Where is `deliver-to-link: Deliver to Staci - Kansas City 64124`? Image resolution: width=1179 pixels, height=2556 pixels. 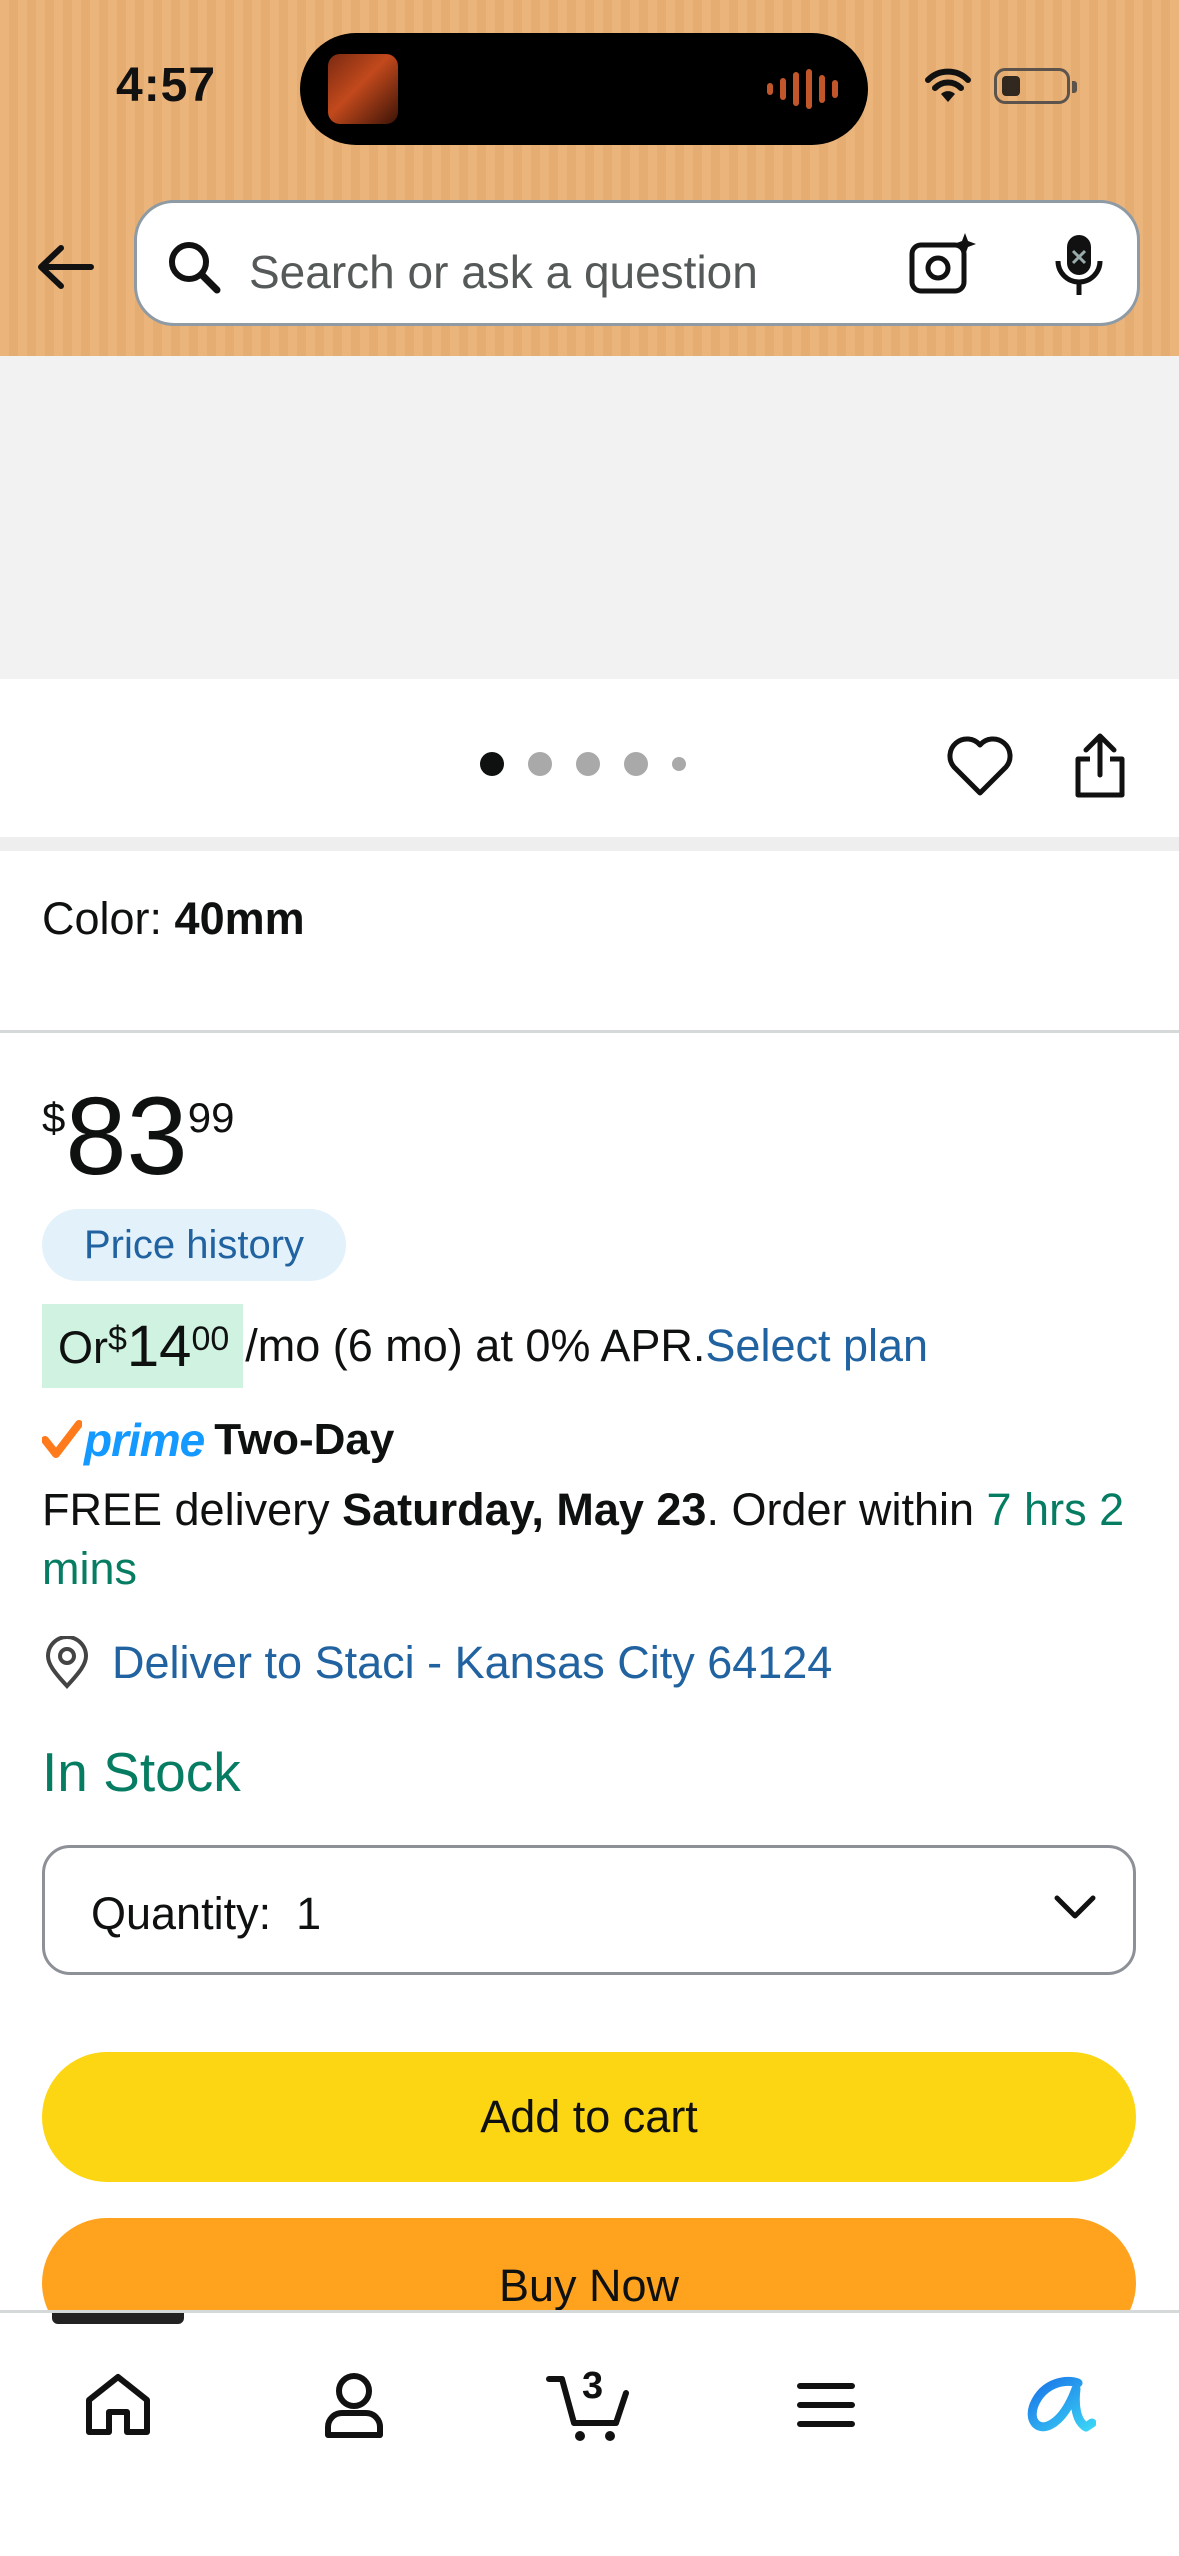
deliver-to-link: Deliver to Staci - Kansas City 64124 is located at coordinates (437, 1663).